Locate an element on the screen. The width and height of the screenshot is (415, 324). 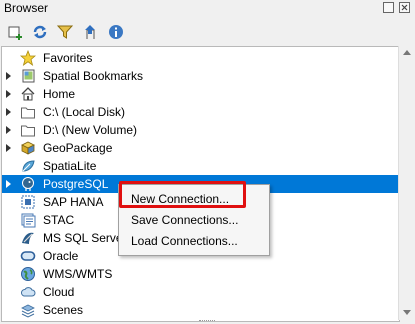
annotation-highlight-box is located at coordinates (182, 194).